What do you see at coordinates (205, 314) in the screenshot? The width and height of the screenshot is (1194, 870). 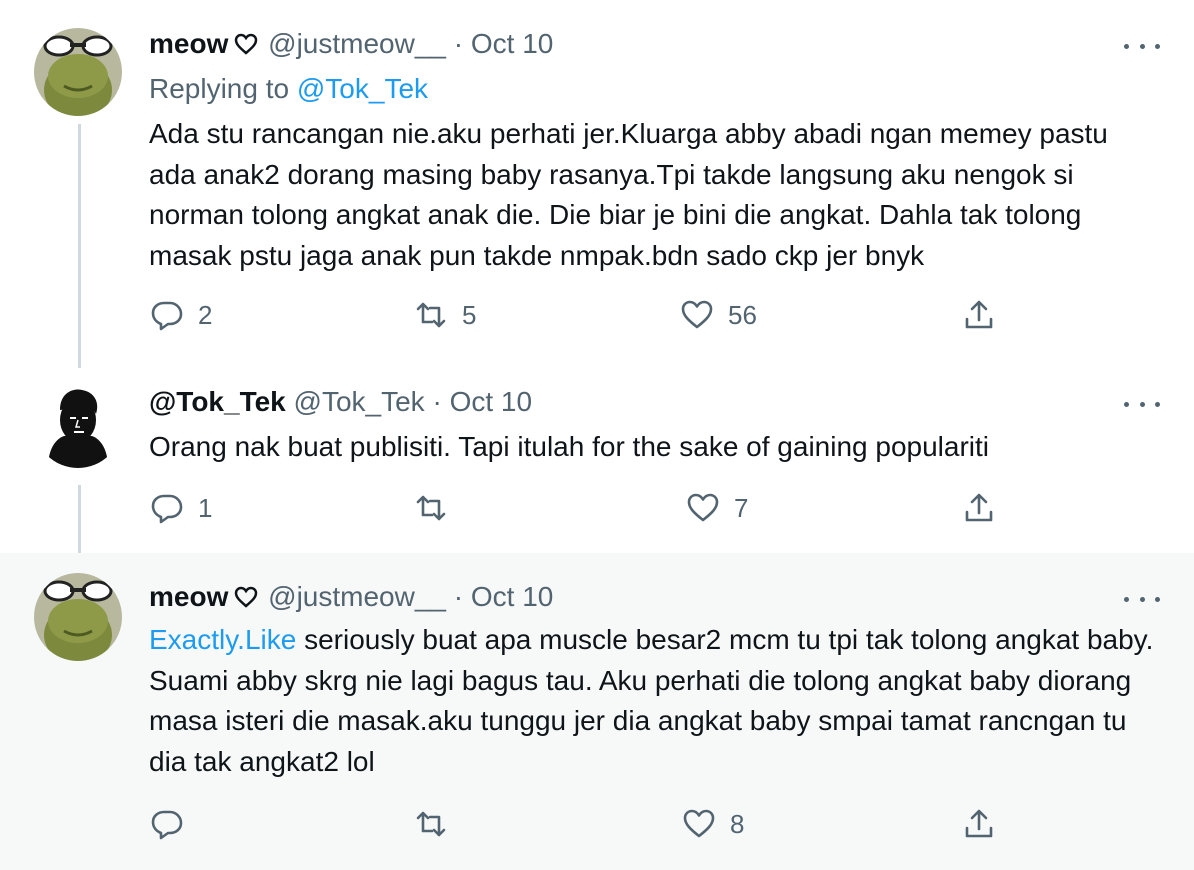 I see `reply-count: 2` at bounding box center [205, 314].